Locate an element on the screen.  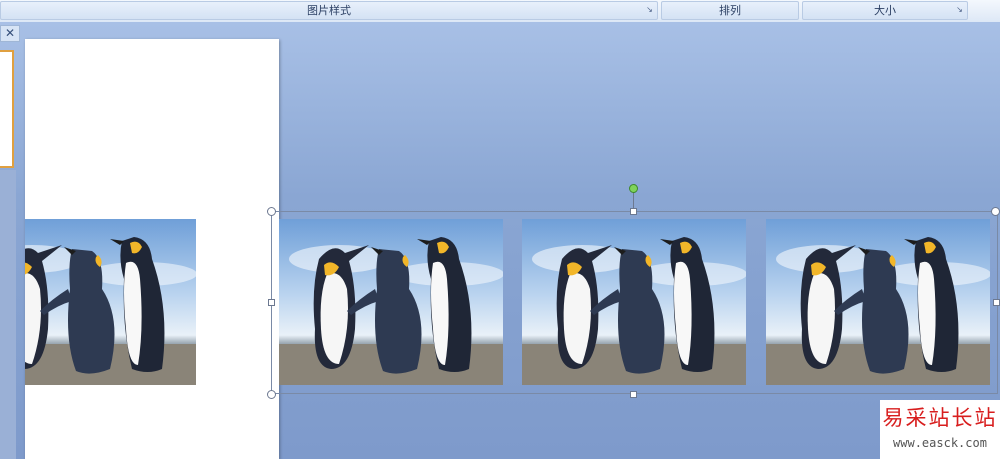
resize-handle-bottom-left is located at coordinates (271, 394).